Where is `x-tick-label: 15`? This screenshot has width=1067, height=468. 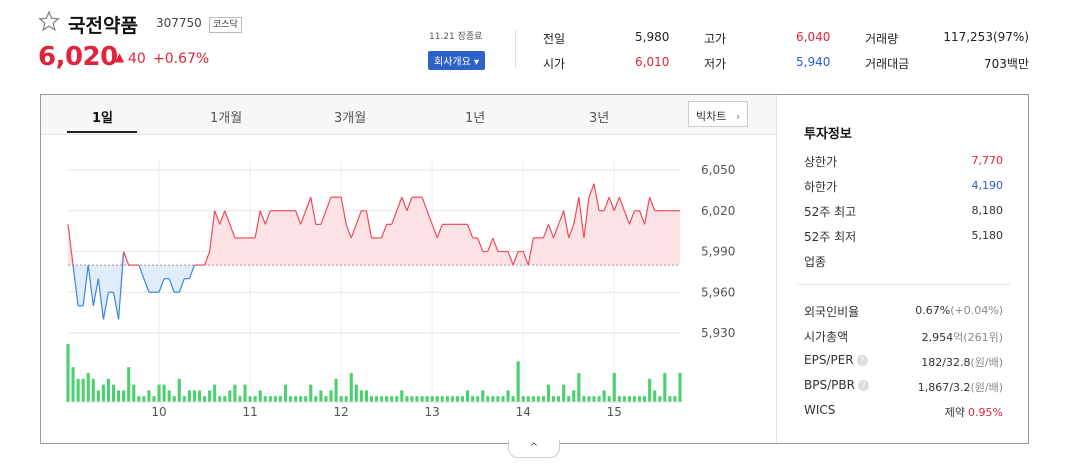 x-tick-label: 15 is located at coordinates (614, 412).